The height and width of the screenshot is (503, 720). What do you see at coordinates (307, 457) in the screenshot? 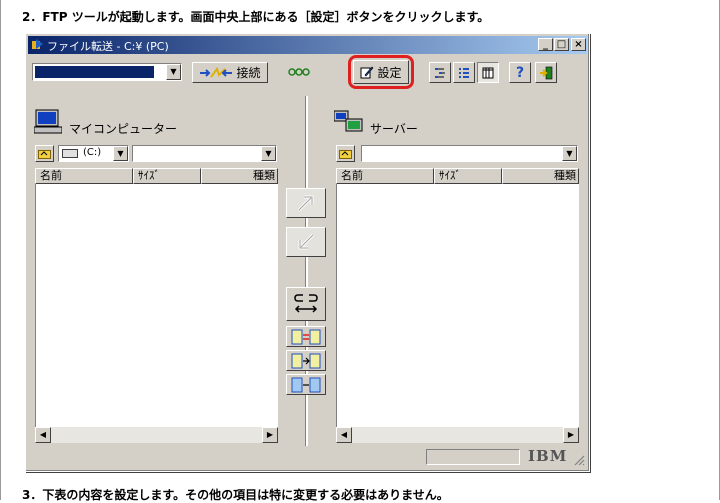
I see `status-bar: IBM` at bounding box center [307, 457].